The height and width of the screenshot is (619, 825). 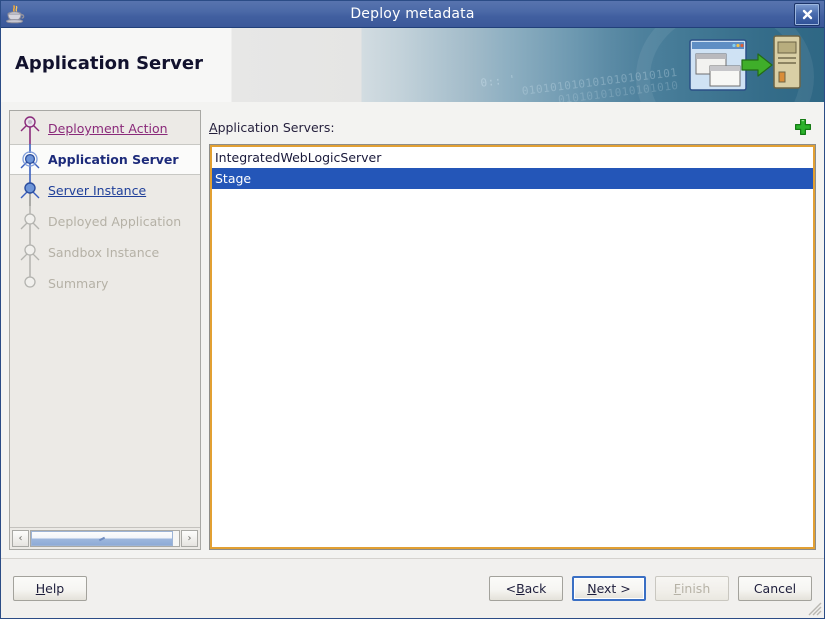 I want to click on scrollbar-track, so click(x=105, y=538).